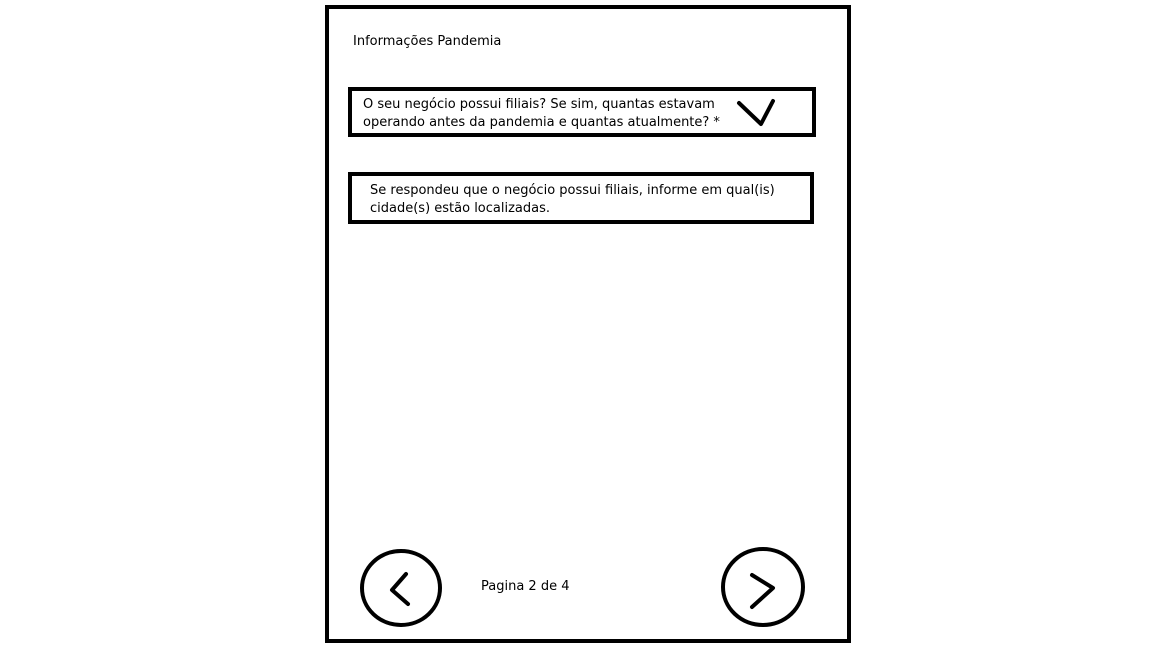 Image resolution: width=1152 pixels, height=648 pixels. What do you see at coordinates (460, 208) in the screenshot?
I see `branch-cities-line-2: cidade(s) estão localizadas.` at bounding box center [460, 208].